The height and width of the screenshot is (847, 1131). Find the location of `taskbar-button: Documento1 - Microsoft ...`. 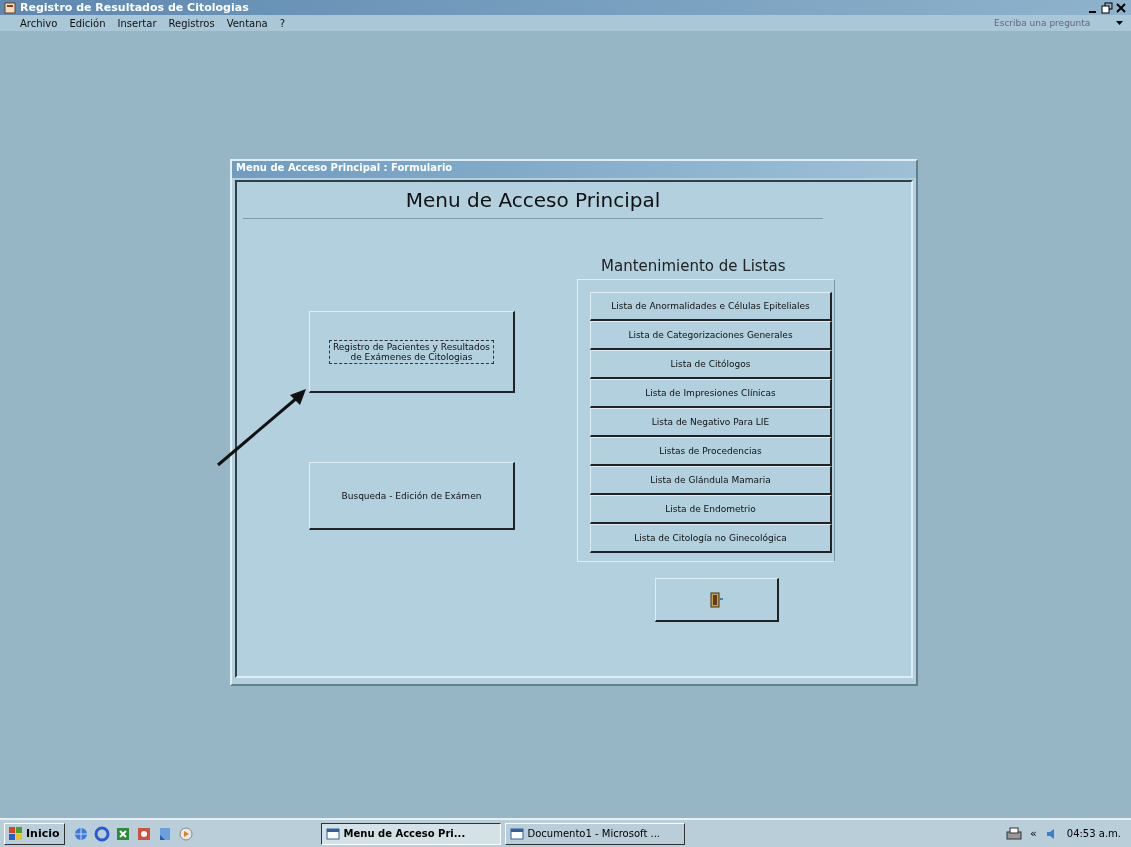

taskbar-button: Documento1 - Microsoft ... is located at coordinates (594, 833).